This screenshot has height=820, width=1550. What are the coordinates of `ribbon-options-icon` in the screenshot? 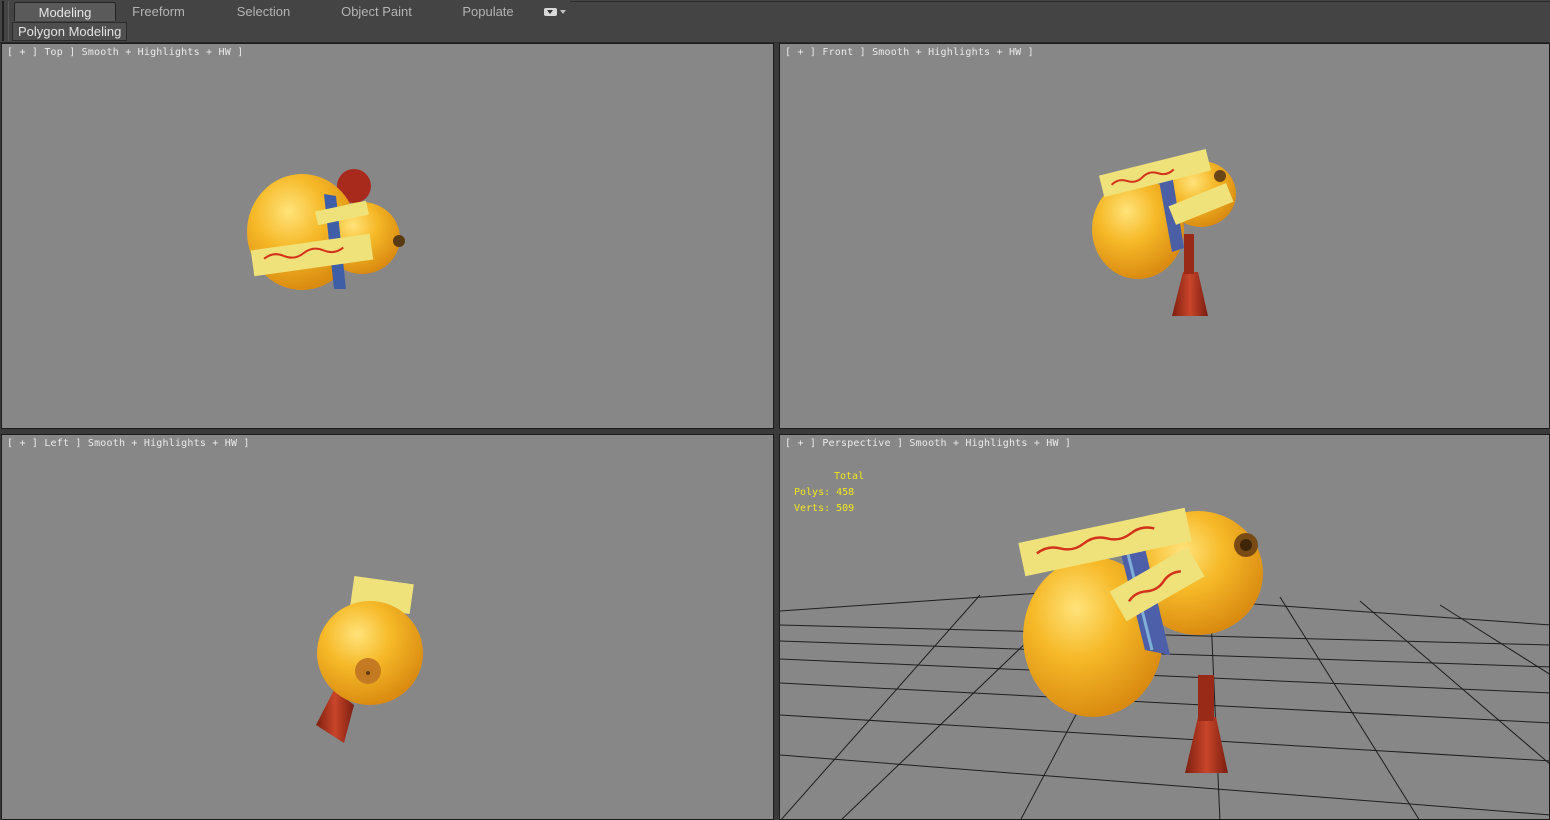 It's located at (556, 12).